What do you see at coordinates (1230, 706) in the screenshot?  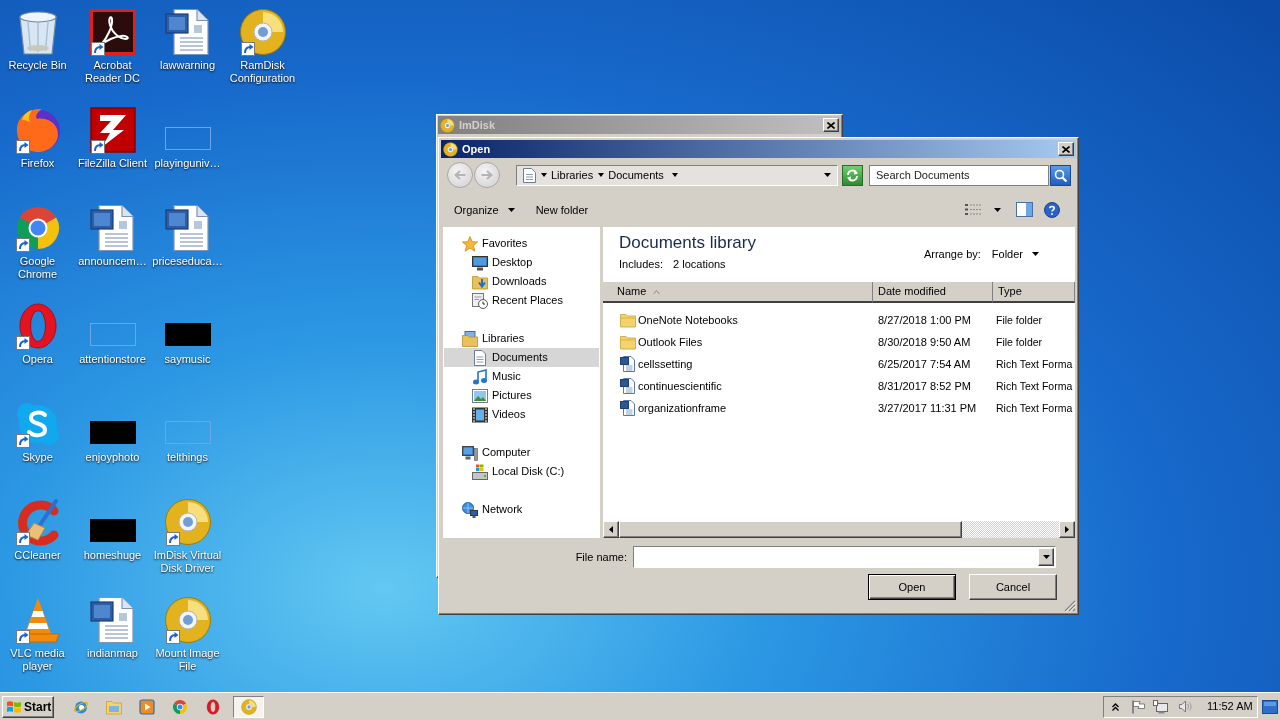 I see `clock: 11:52 AM` at bounding box center [1230, 706].